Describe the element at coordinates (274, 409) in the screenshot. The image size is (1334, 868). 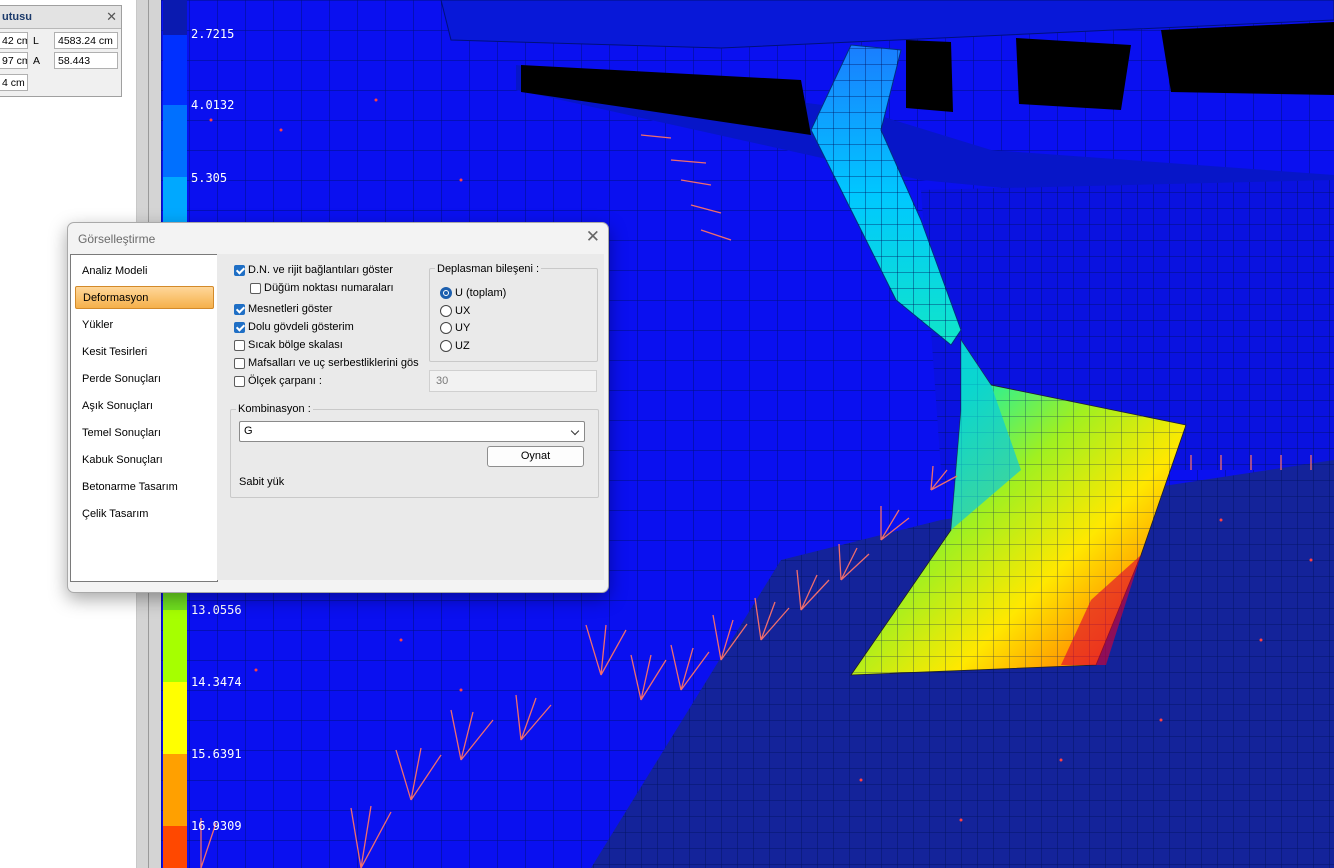
I see `combination-group-title: Kombinasyon :` at that location.